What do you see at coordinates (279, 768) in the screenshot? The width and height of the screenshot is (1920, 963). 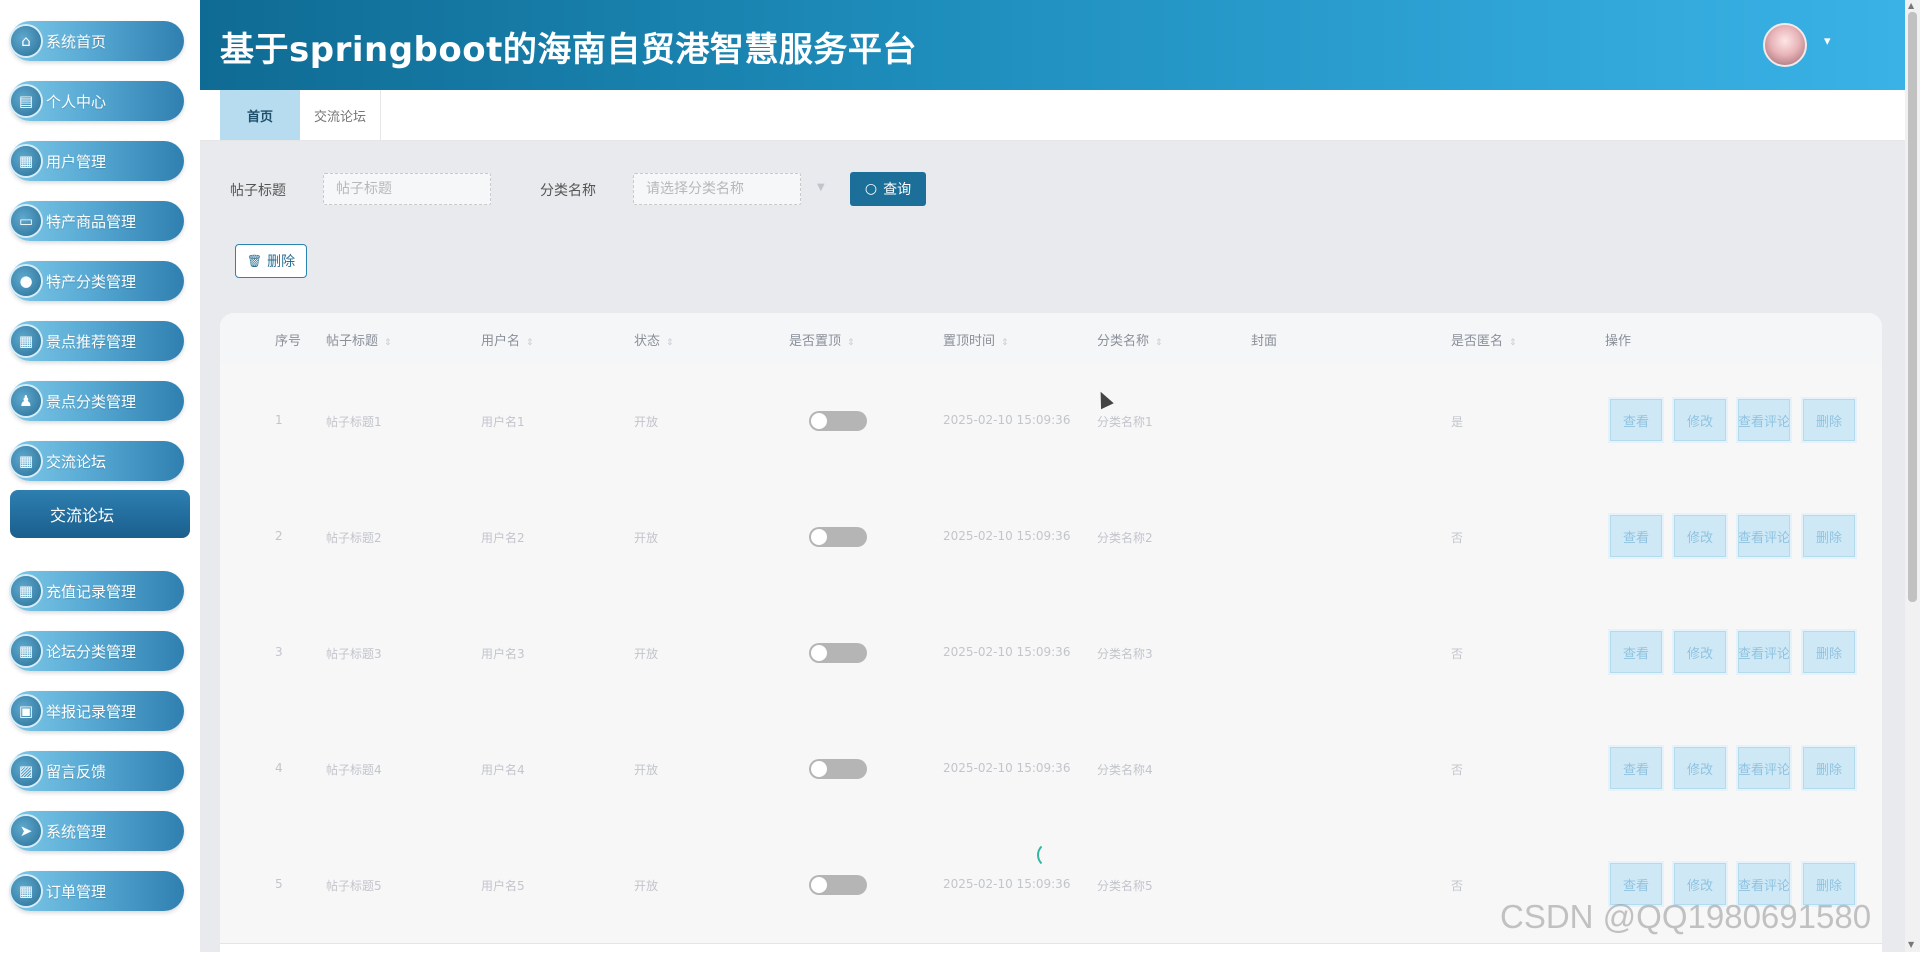 I see `cell-index: 4` at bounding box center [279, 768].